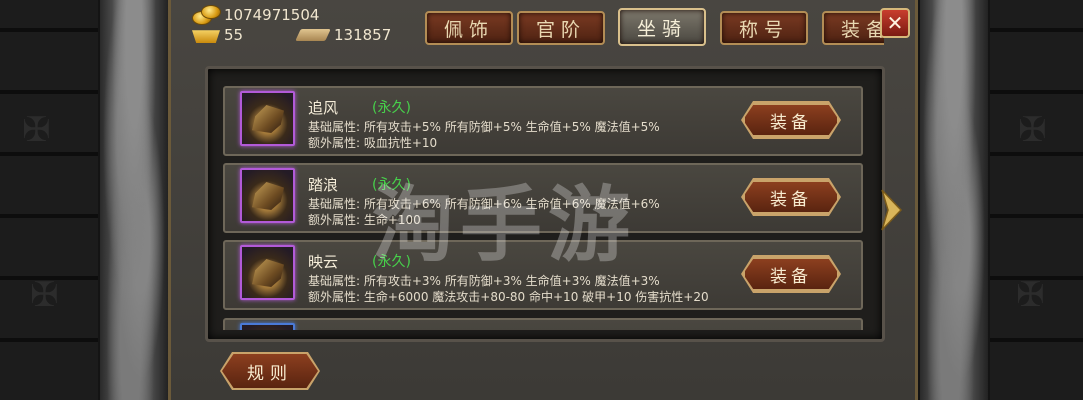  What do you see at coordinates (323, 262) in the screenshot?
I see `mount-name: 映云` at bounding box center [323, 262].